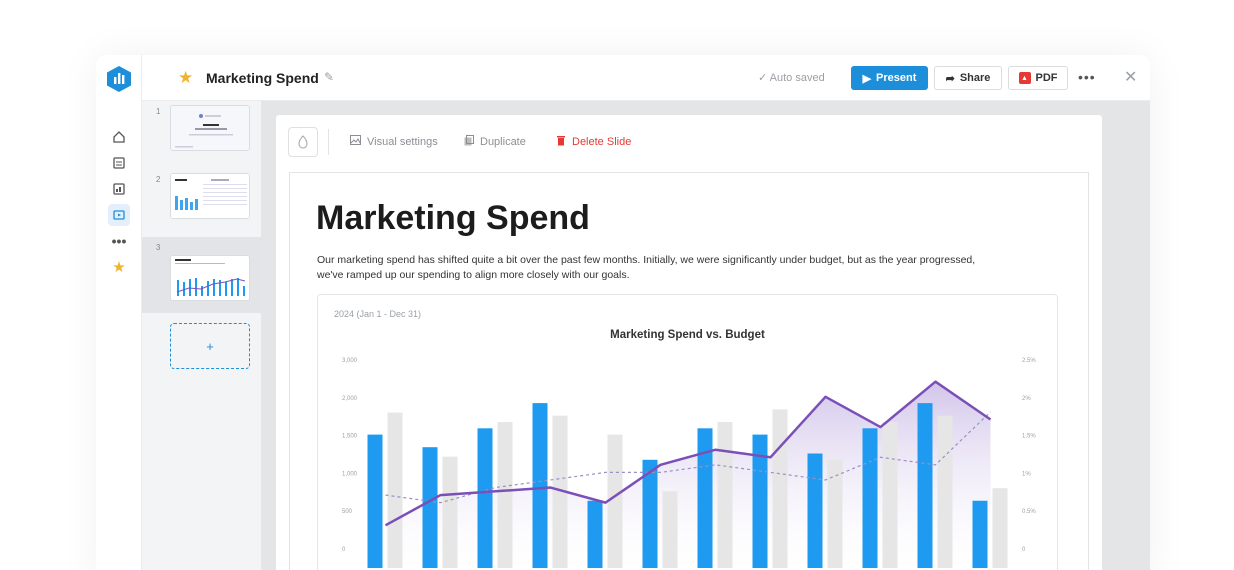 Image resolution: width=1234 pixels, height=570 pixels. What do you see at coordinates (119, 137) in the screenshot?
I see `home-icon` at bounding box center [119, 137].